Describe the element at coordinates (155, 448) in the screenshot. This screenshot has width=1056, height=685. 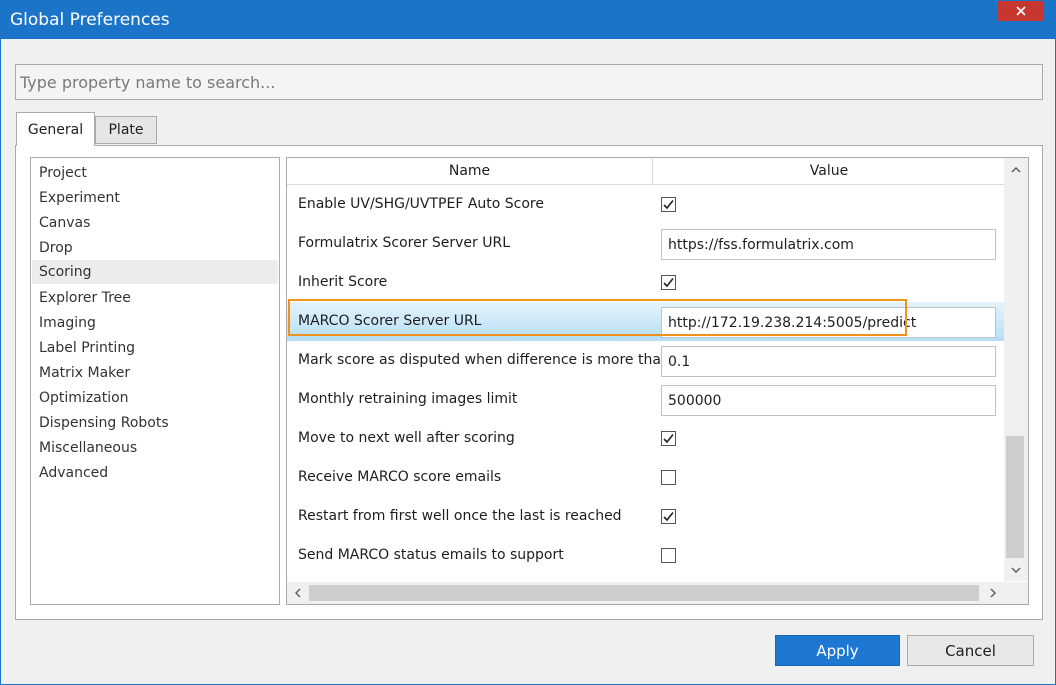
I see `category-item-miscellaneous: Miscellaneous` at that location.